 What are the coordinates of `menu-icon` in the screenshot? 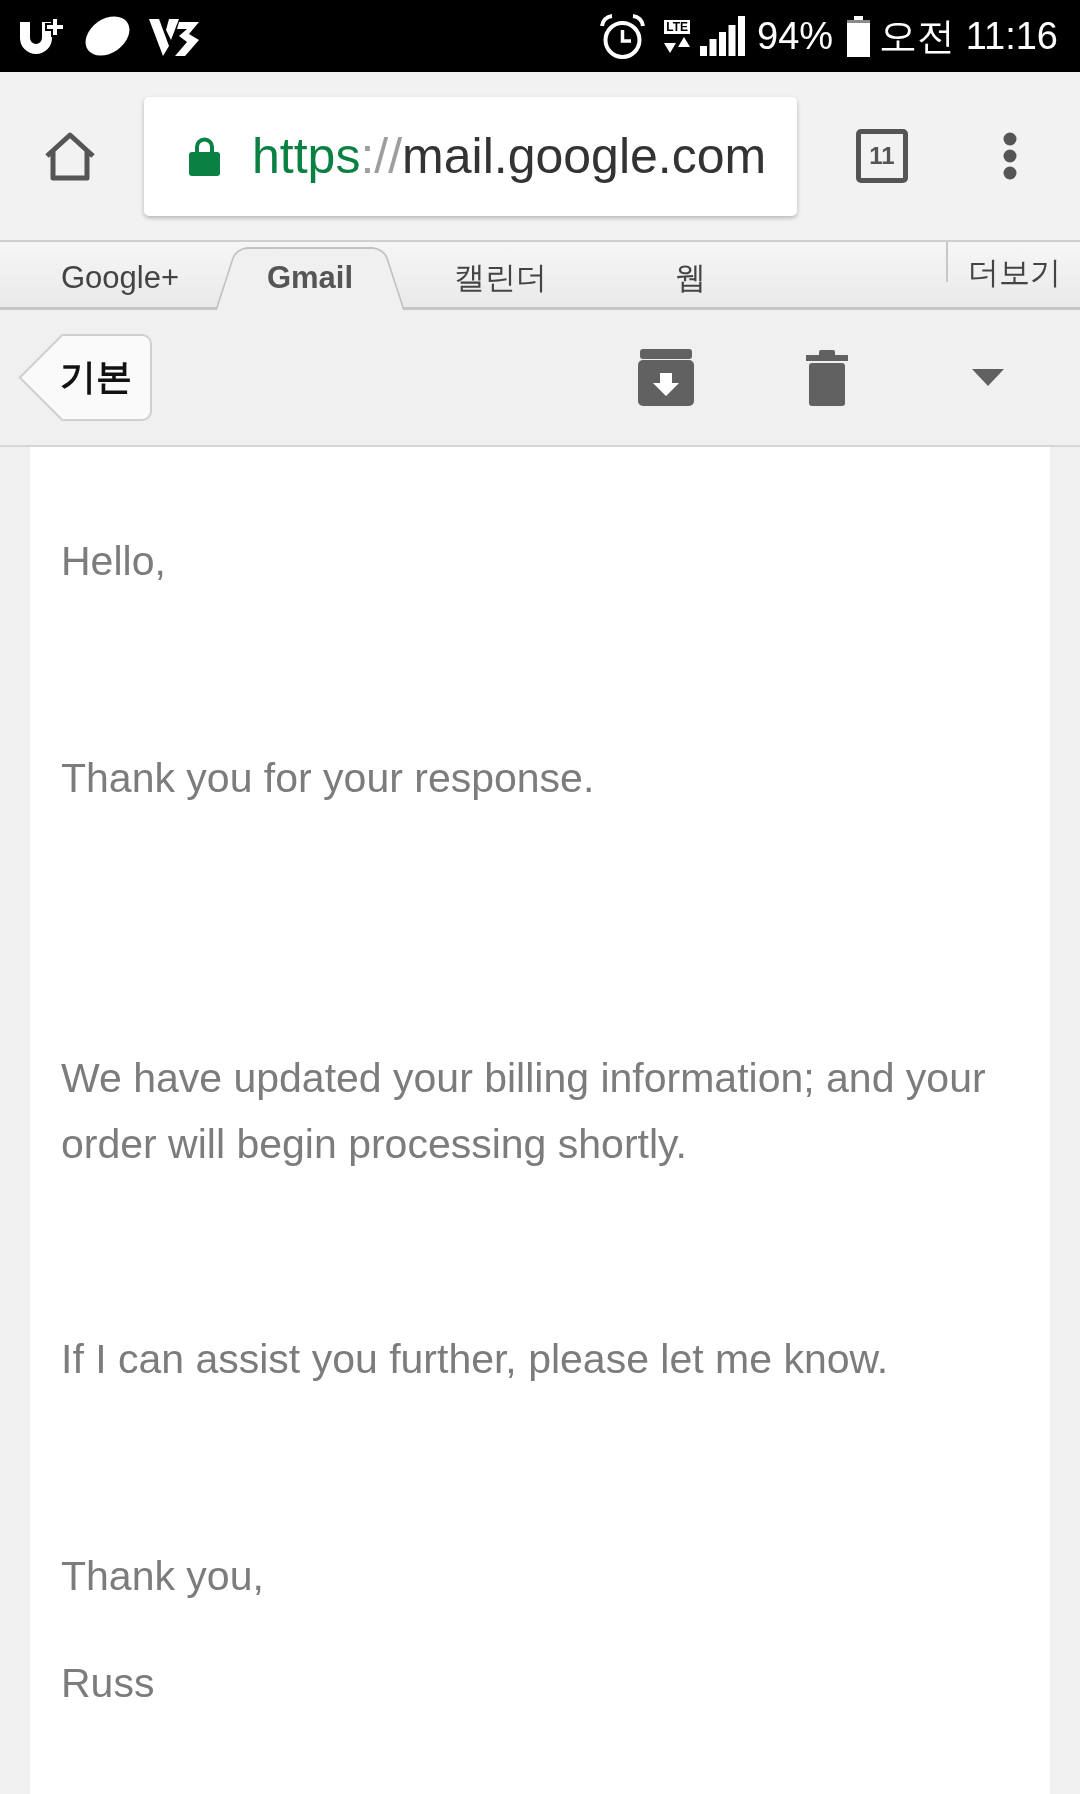 It's located at (1010, 156).